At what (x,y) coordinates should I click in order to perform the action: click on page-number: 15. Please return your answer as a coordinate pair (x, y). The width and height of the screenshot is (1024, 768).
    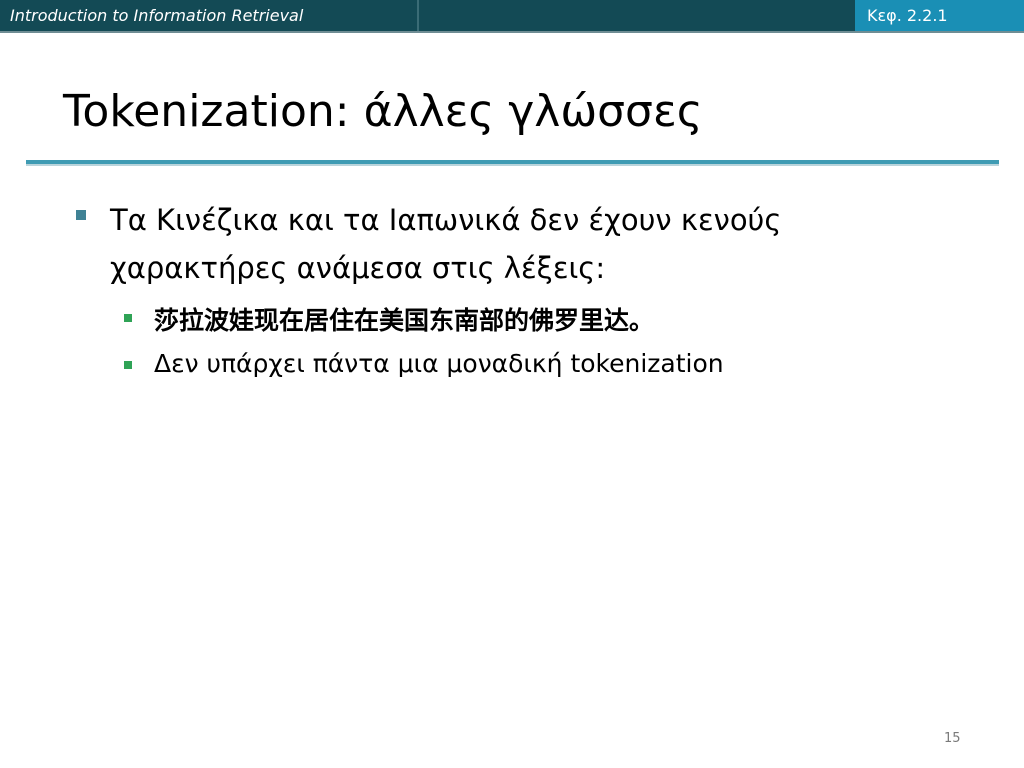
    Looking at the image, I should click on (952, 738).